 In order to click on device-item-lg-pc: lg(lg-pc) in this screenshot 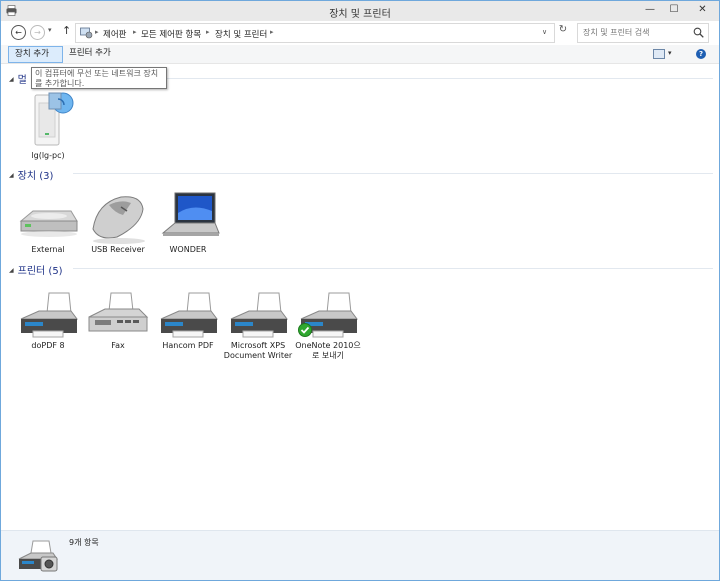, I will do `click(48, 125)`.